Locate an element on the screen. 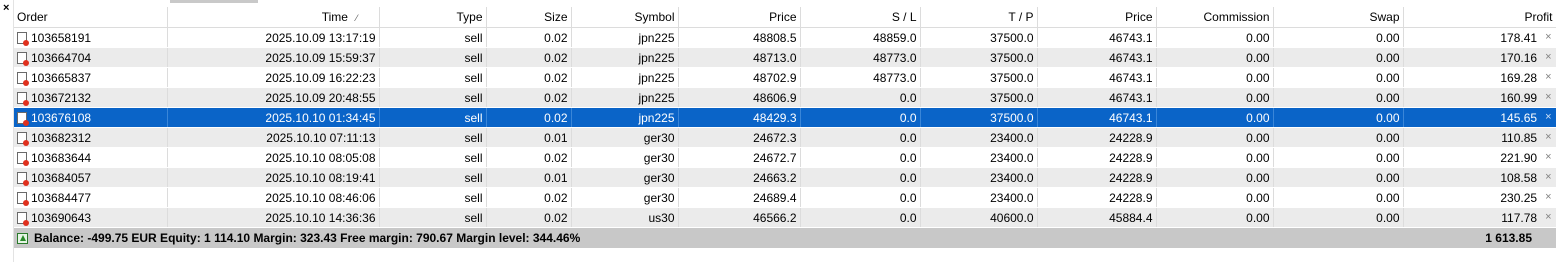  column-header-commission: Commission is located at coordinates (1215, 17).